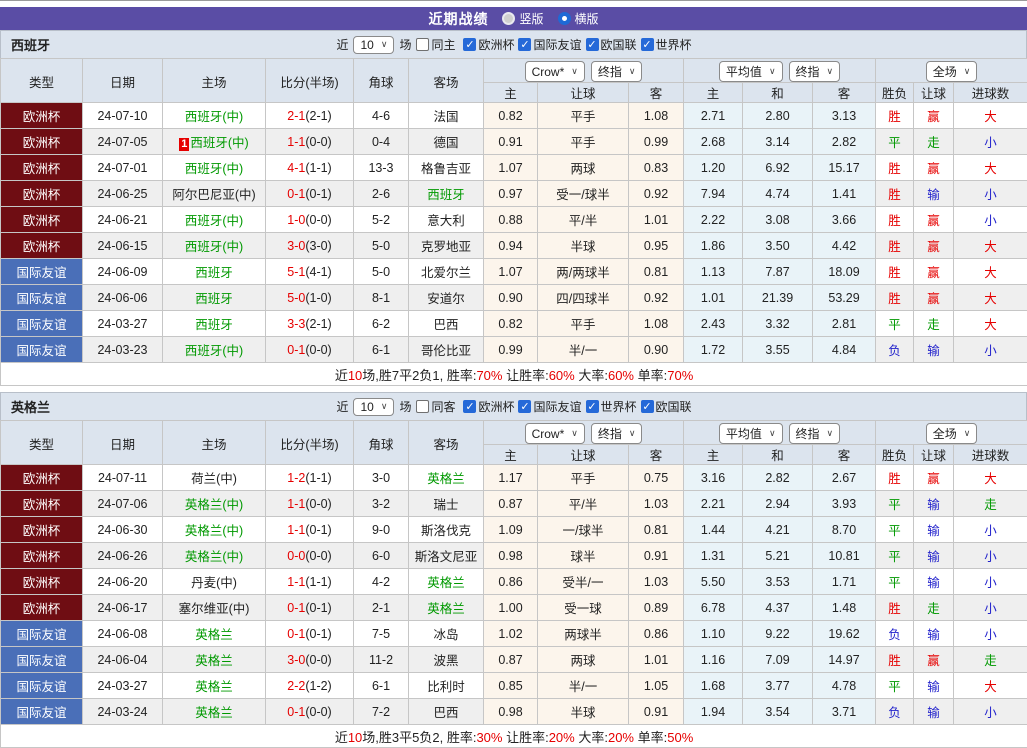  Describe the element at coordinates (564, 18) in the screenshot. I see `radio-selected-icon` at that location.